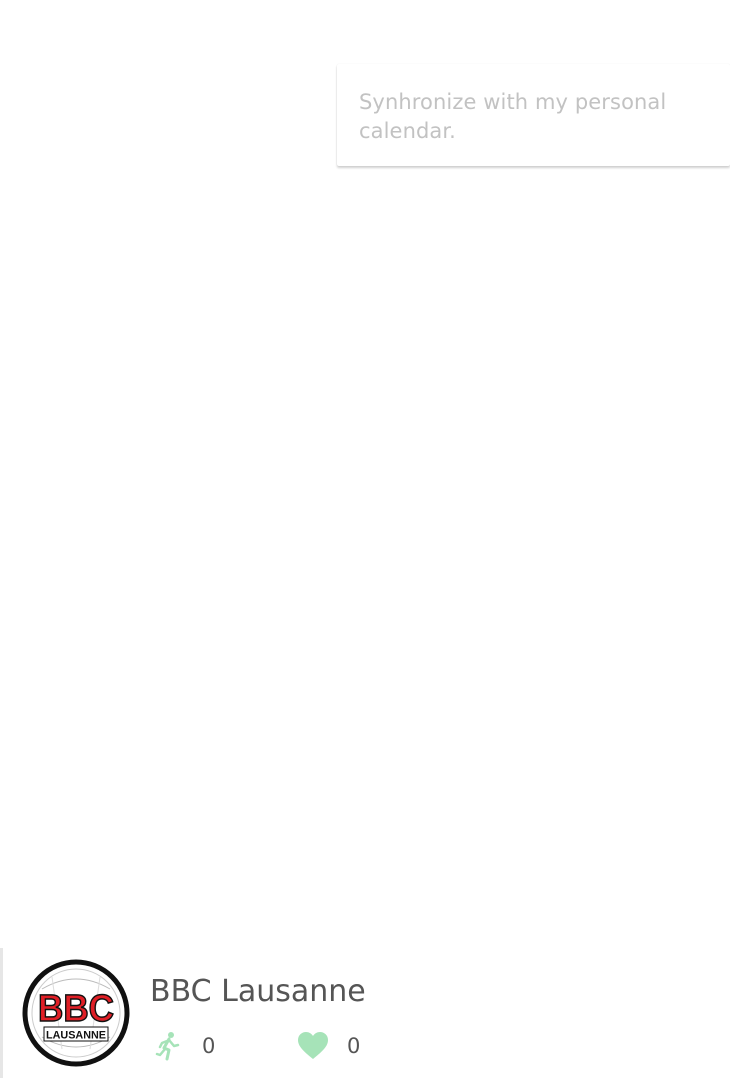 Image resolution: width=730 pixels, height=1078 pixels. Describe the element at coordinates (313, 1046) in the screenshot. I see `heart-icon` at that location.